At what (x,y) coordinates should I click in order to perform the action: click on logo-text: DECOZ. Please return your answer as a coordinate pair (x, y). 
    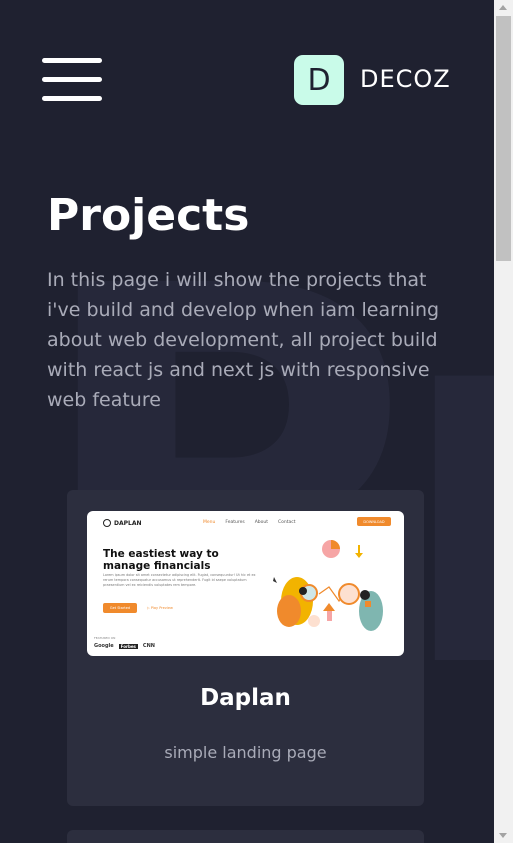
    Looking at the image, I should click on (405, 79).